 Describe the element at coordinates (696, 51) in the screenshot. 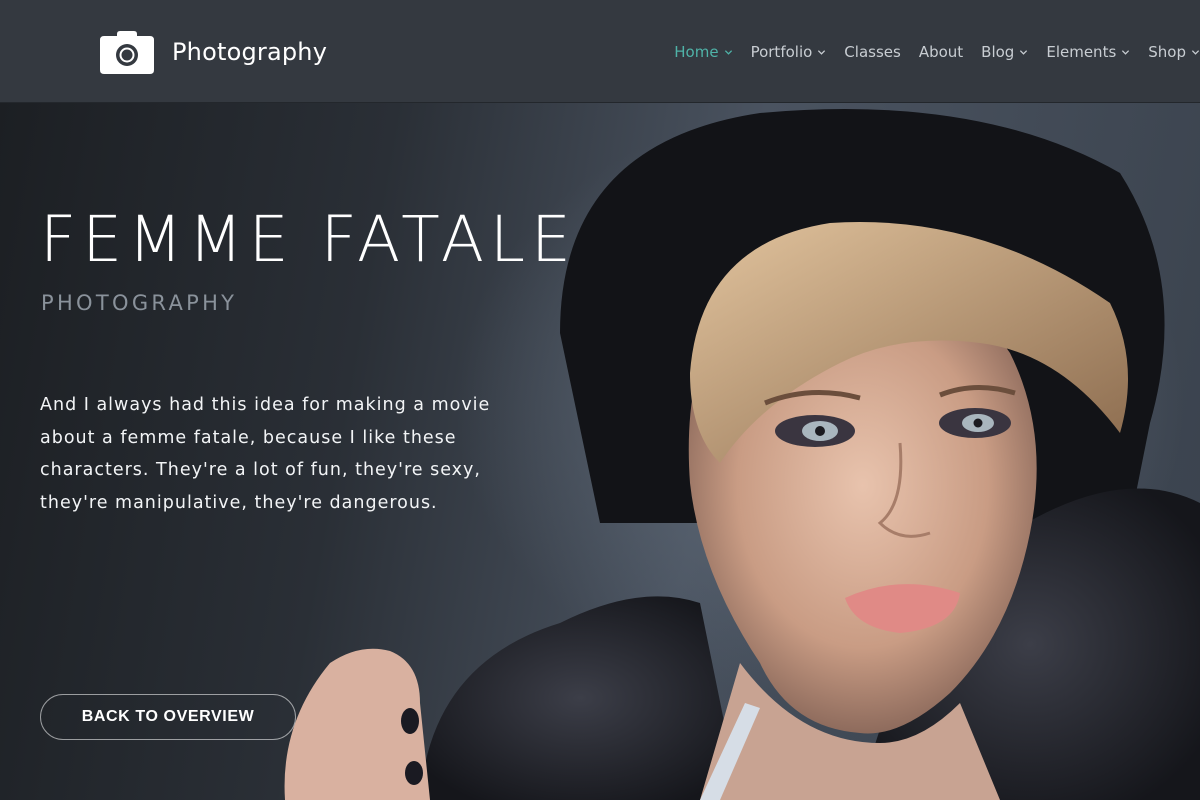

I see `nav-item-label: Home` at that location.